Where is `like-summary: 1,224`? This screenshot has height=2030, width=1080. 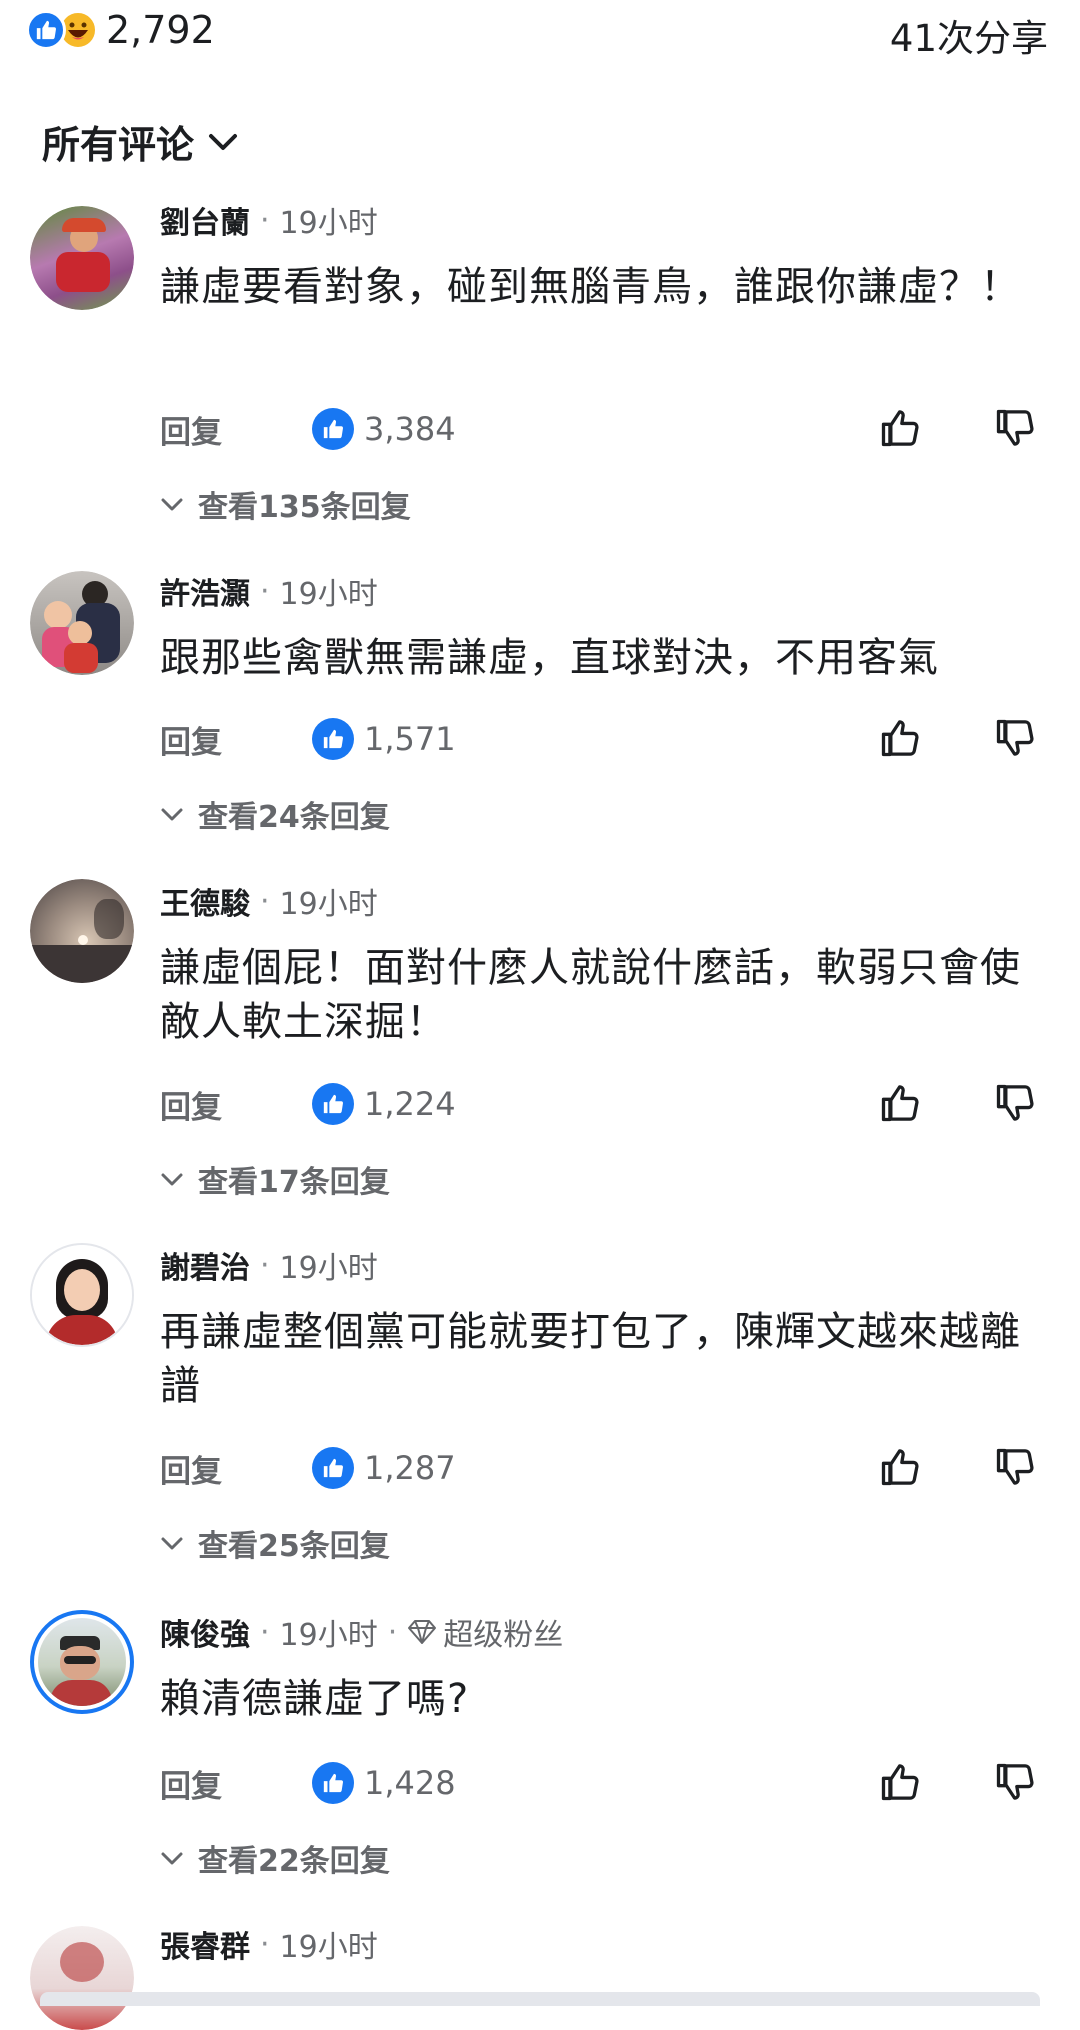 like-summary: 1,224 is located at coordinates (384, 1104).